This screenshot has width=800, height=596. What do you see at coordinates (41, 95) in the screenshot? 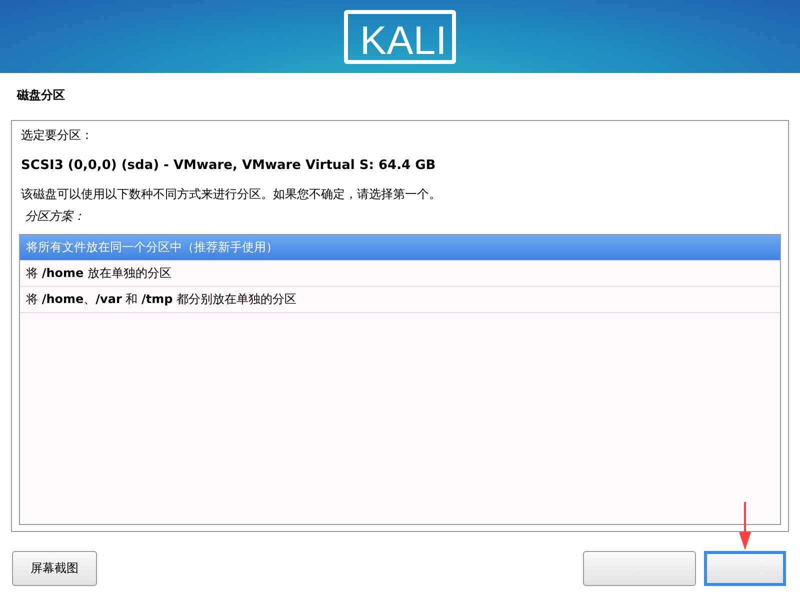
I see `page-title: 磁盘分区` at bounding box center [41, 95].